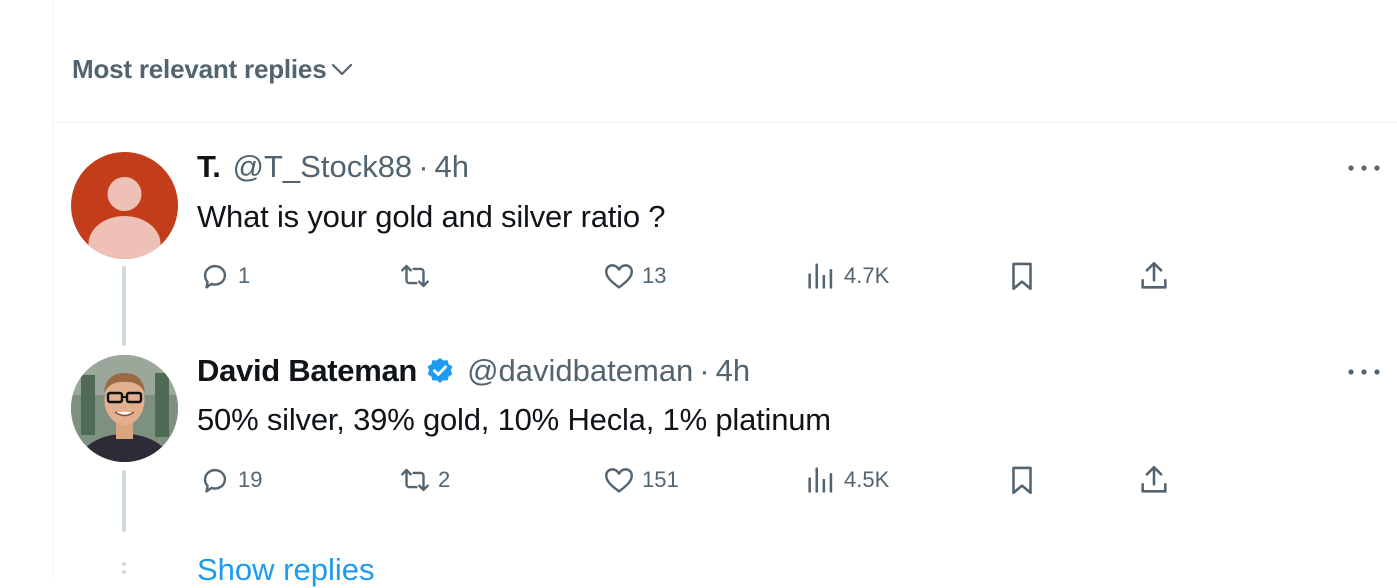  What do you see at coordinates (52, 289) in the screenshot?
I see `column-border` at bounding box center [52, 289].